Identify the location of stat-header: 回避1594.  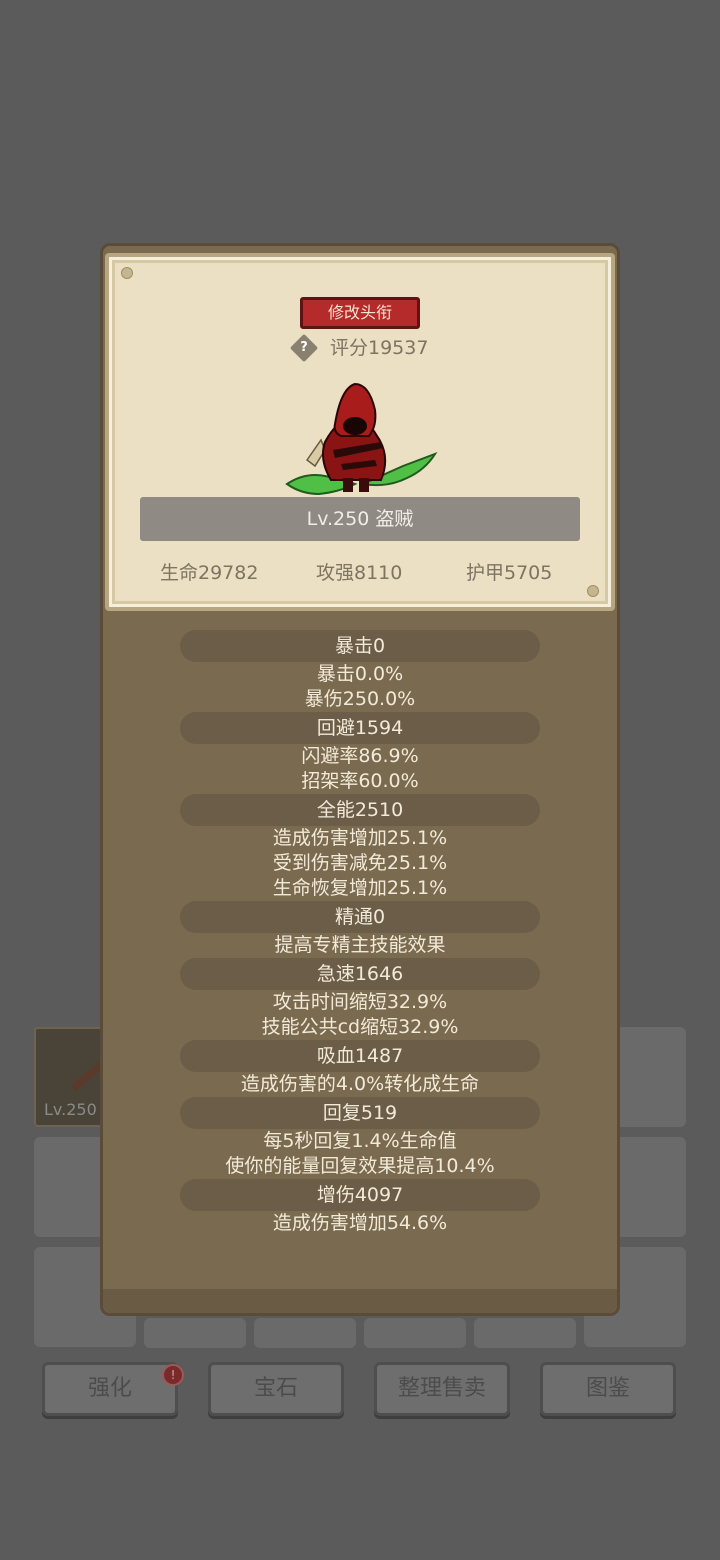
(360, 728).